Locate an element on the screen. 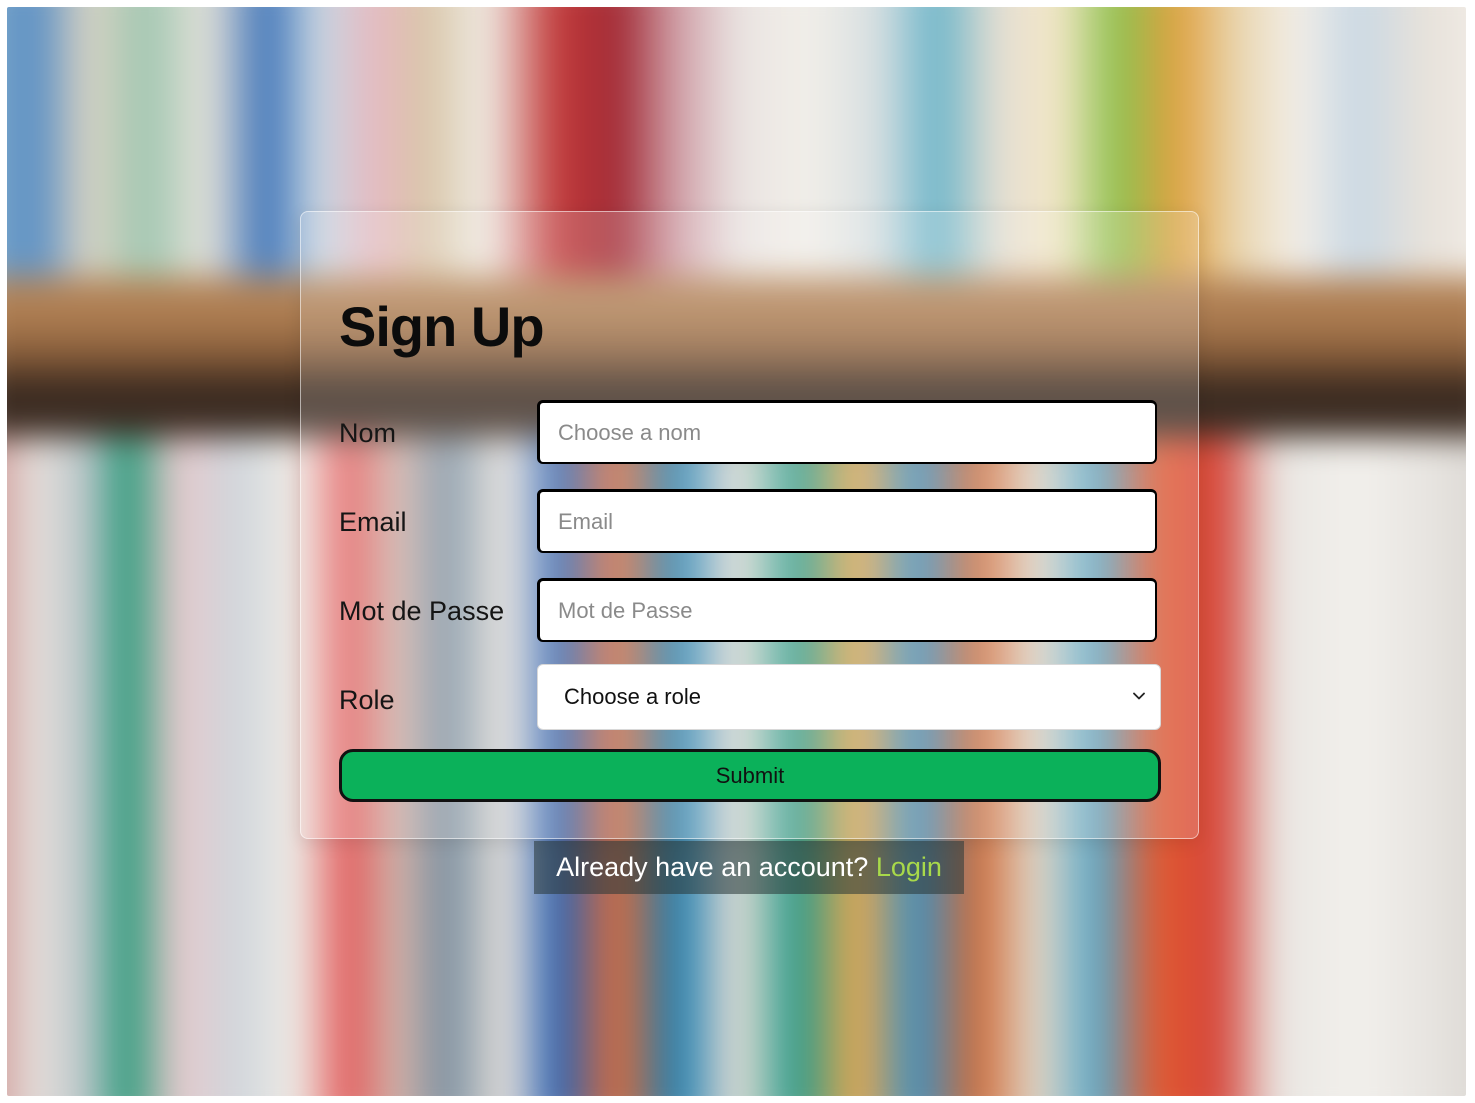 The image size is (1475, 1103). login-link: Login is located at coordinates (909, 867).